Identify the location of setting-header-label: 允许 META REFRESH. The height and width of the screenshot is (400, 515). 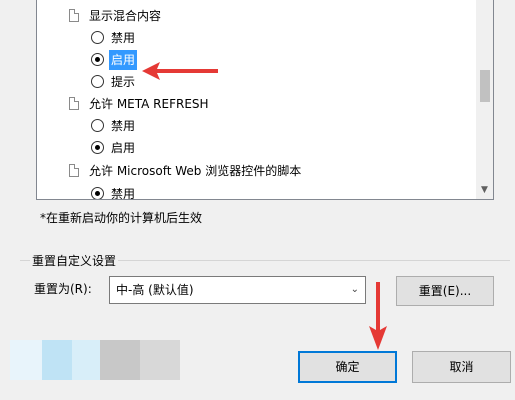
(149, 104).